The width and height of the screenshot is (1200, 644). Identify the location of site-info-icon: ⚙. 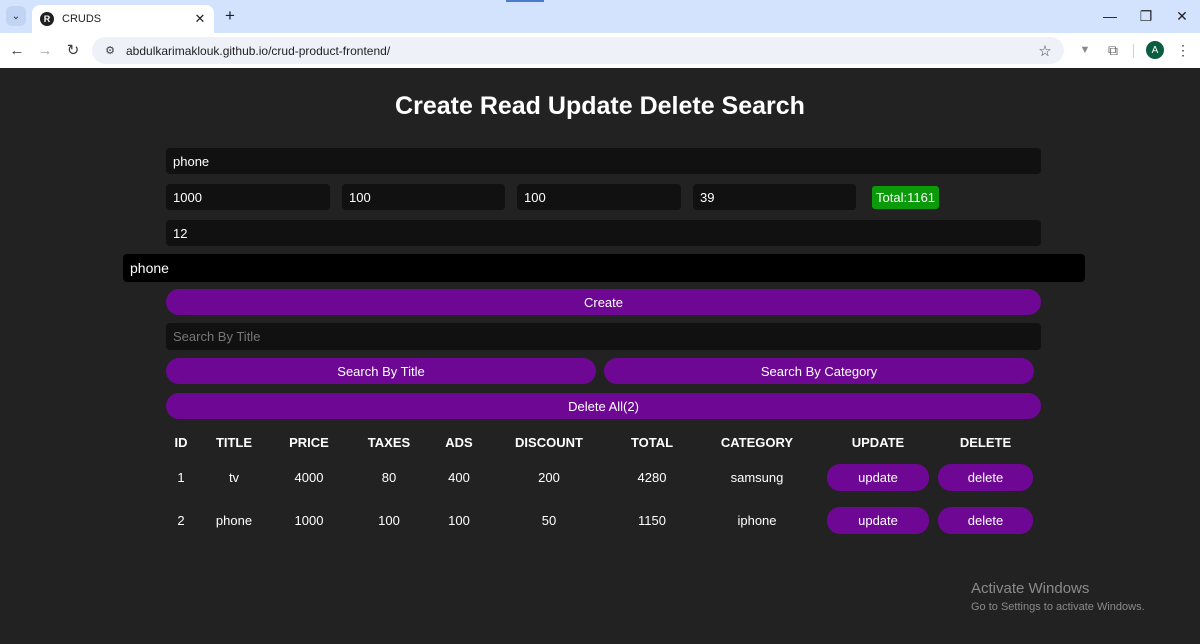
(110, 51).